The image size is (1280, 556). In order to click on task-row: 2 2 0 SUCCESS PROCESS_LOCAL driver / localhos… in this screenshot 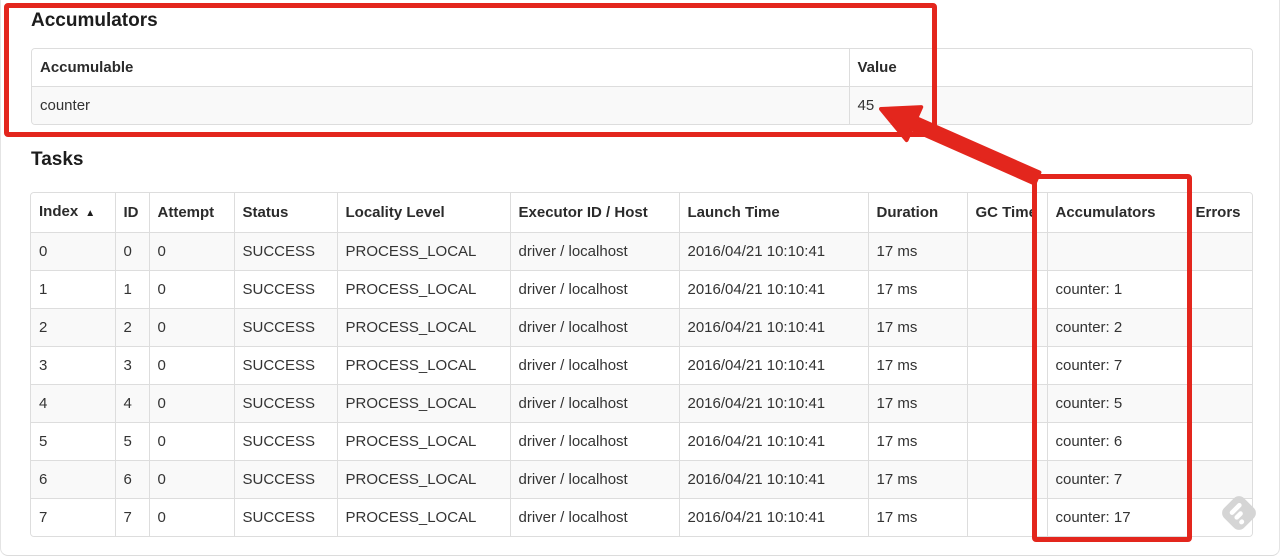, I will do `click(641, 327)`.